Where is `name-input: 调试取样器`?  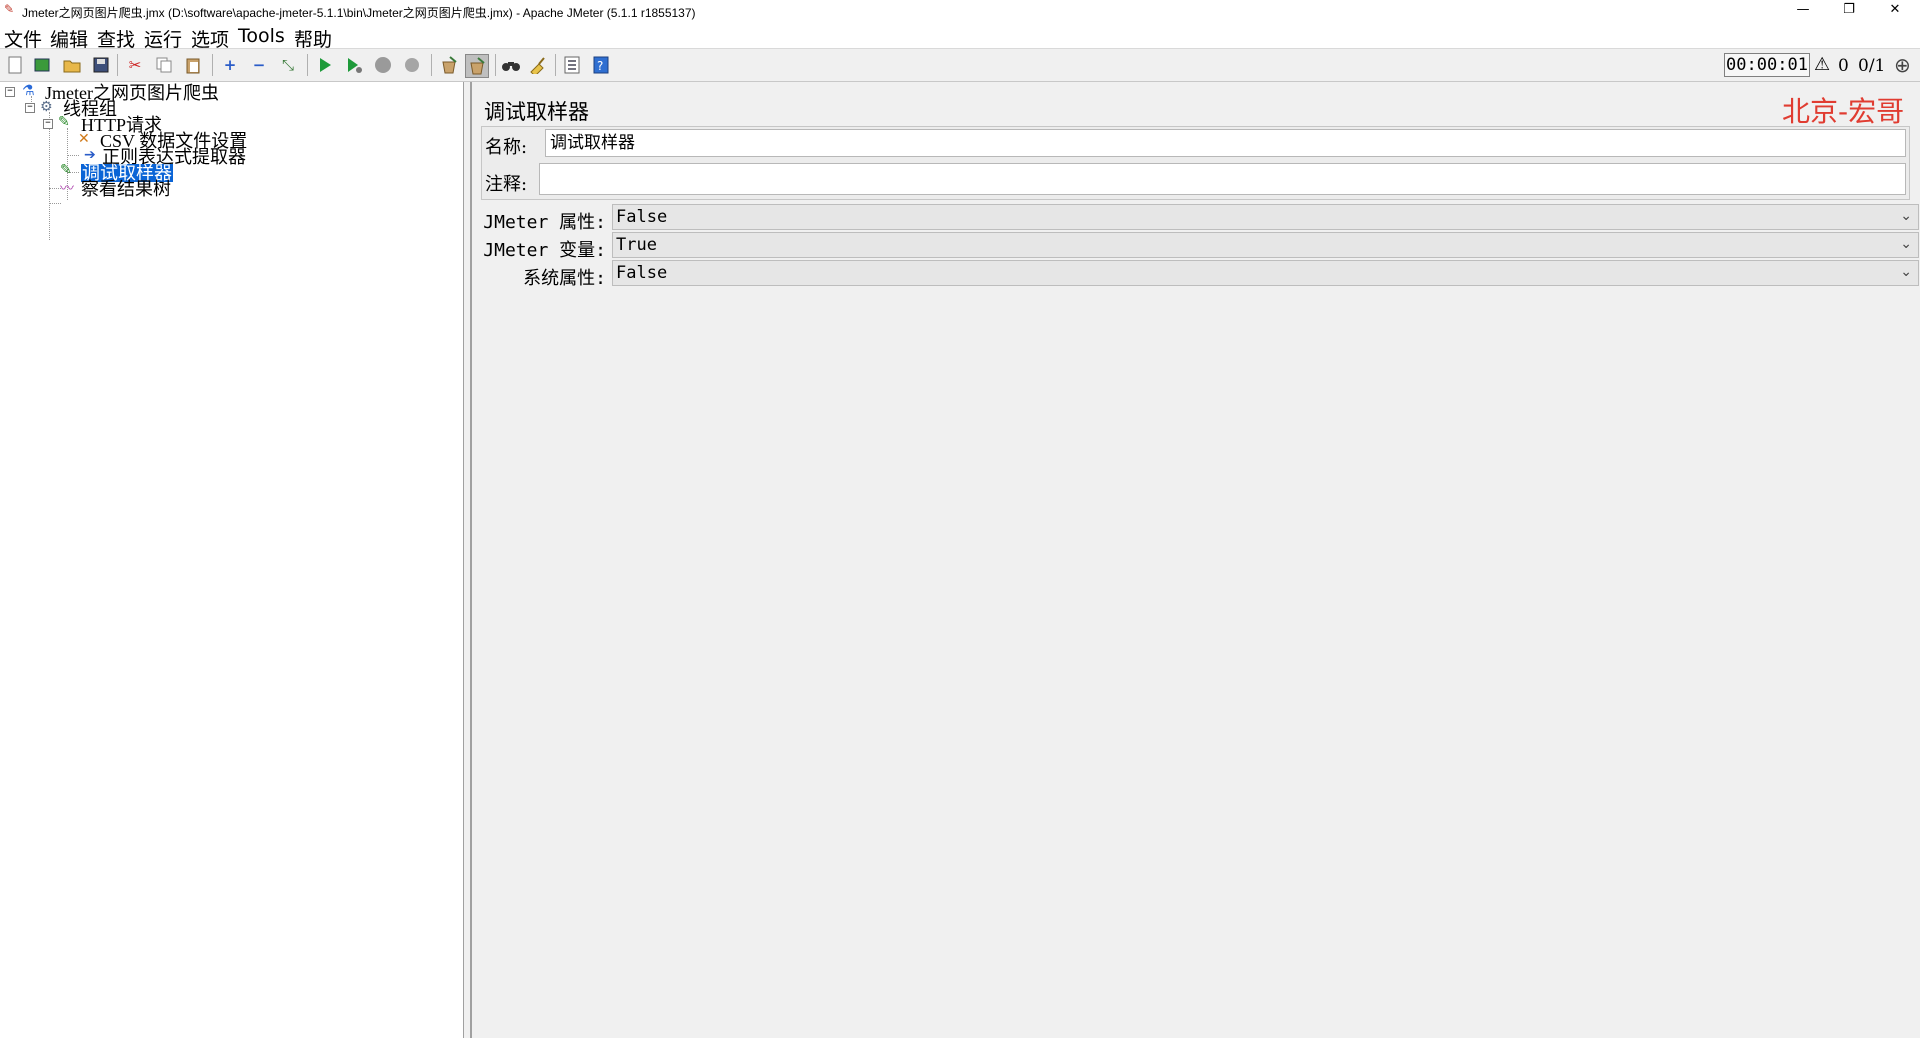
name-input: 调试取样器 is located at coordinates (1225, 143).